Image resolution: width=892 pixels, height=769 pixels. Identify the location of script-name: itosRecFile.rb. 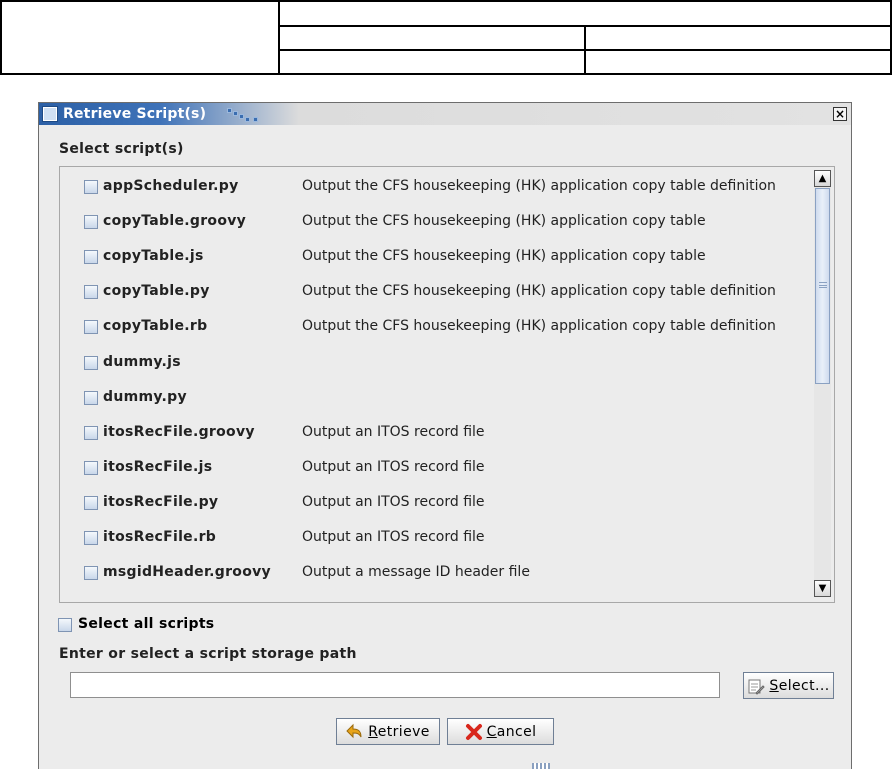
(160, 537).